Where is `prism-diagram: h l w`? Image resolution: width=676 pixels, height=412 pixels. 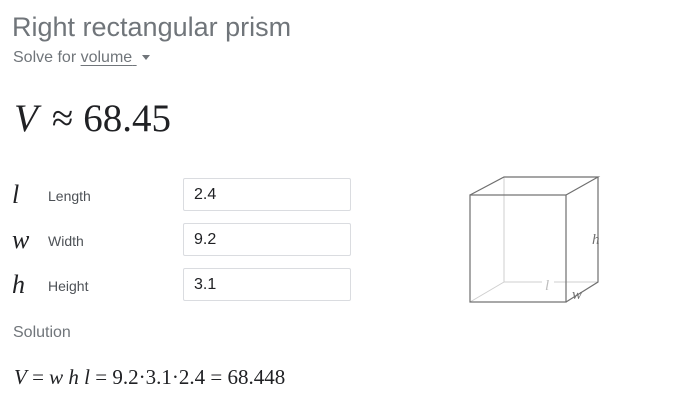
prism-diagram: h l w is located at coordinates (535, 239).